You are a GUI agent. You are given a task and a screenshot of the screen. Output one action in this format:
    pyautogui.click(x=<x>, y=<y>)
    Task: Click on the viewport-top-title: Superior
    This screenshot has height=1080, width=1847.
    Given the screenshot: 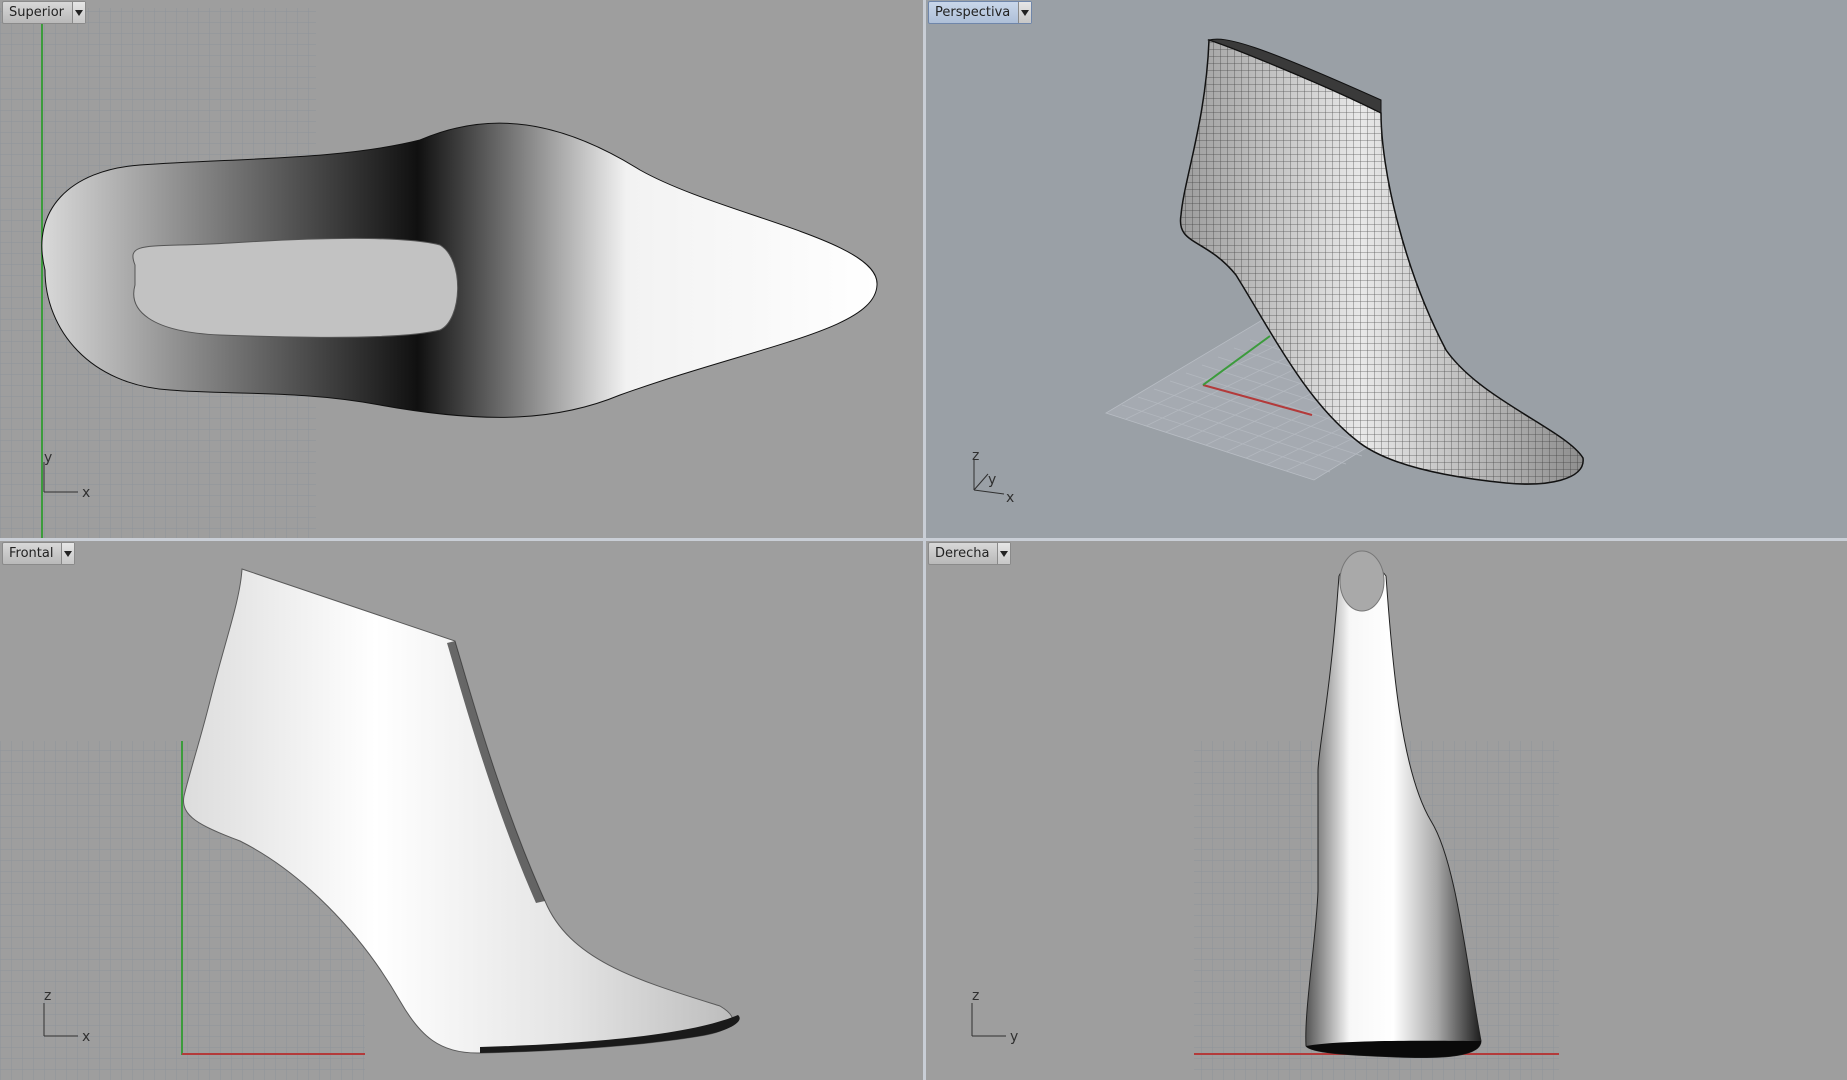 What is the action you would take?
    pyautogui.click(x=36, y=12)
    